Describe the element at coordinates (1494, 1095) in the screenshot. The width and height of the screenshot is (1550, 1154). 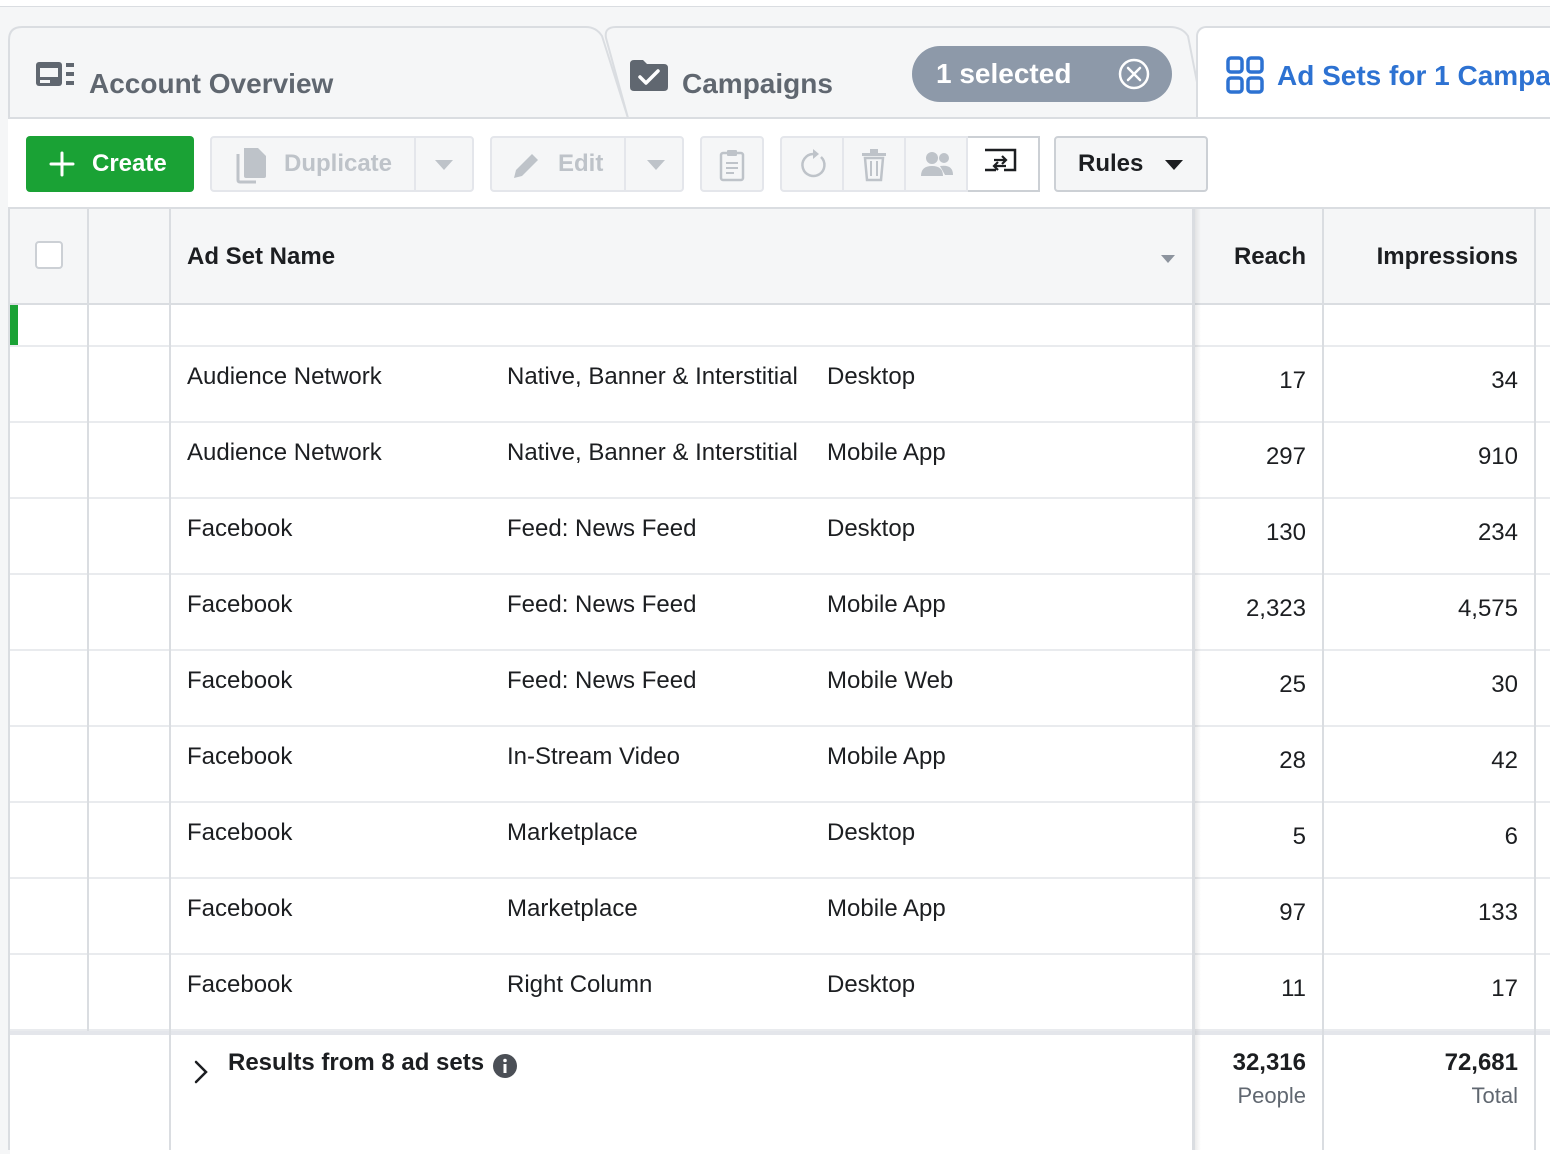
I see `impressions-total-unit: Total` at that location.